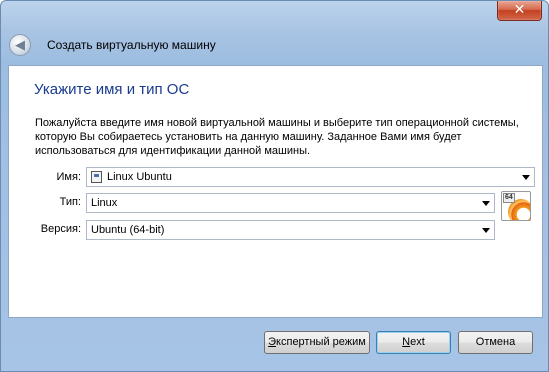  Describe the element at coordinates (104, 203) in the screenshot. I see `type-value: Linux` at that location.